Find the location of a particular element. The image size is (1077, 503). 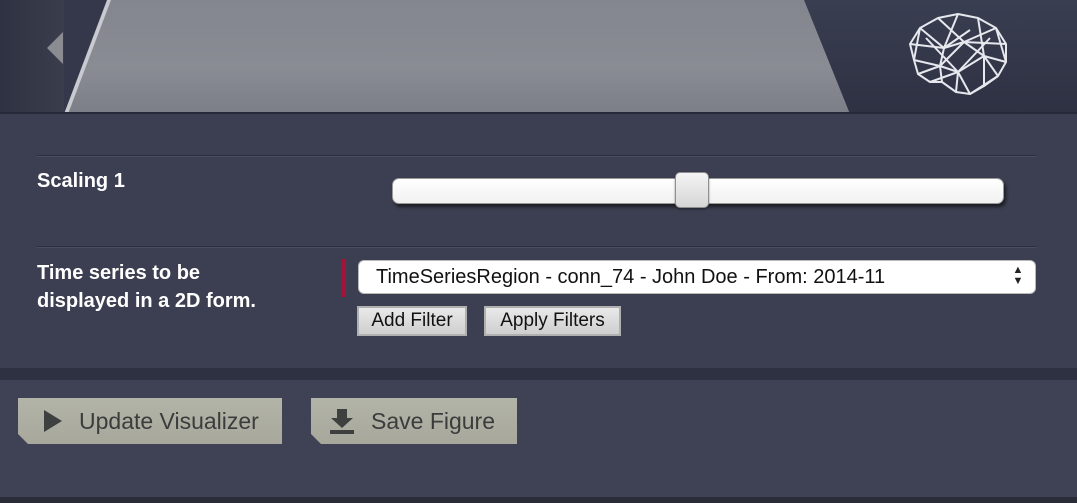

brain-wireframe-icon is located at coordinates (958, 54).